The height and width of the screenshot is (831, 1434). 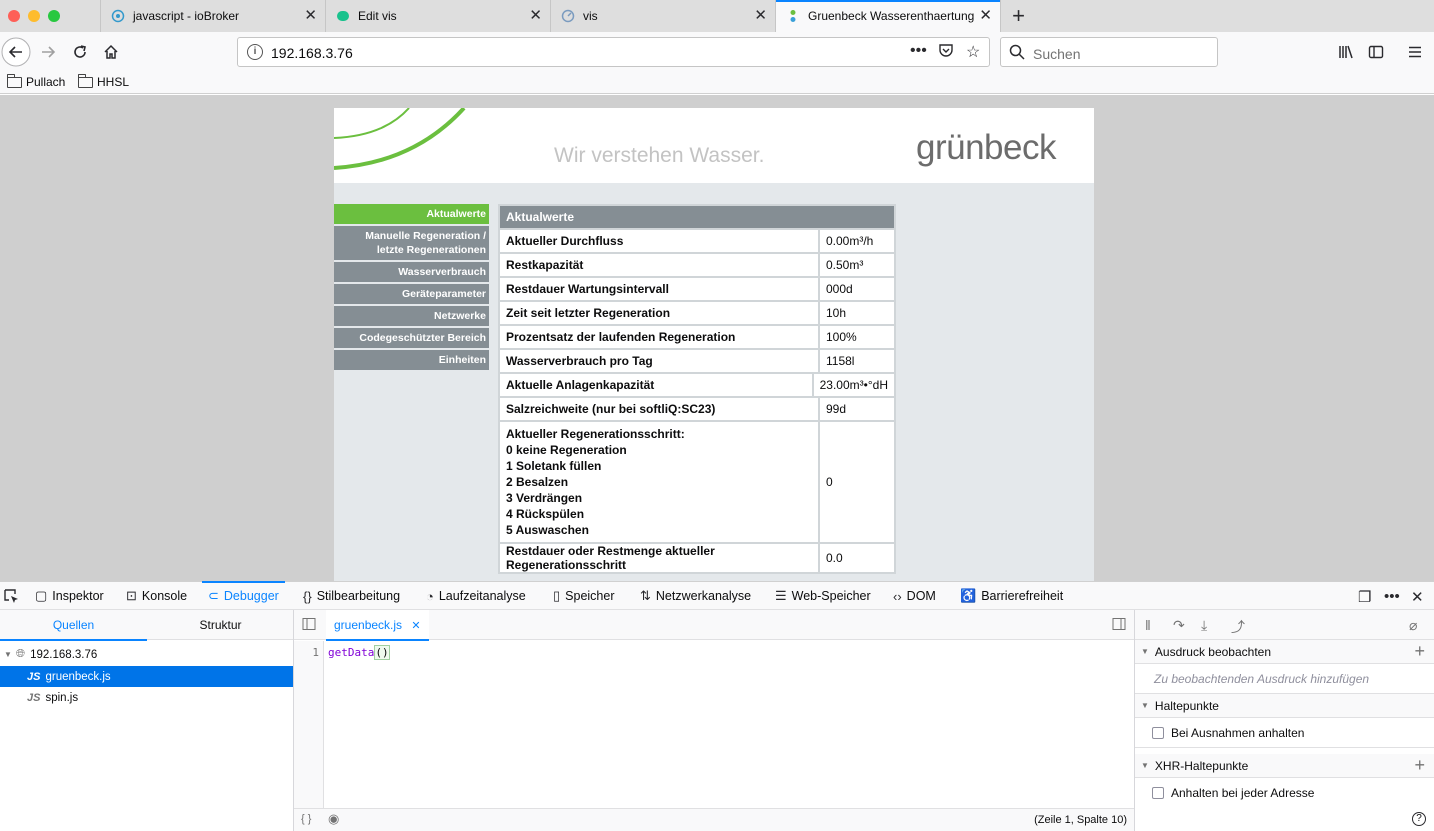 What do you see at coordinates (1109, 52) in the screenshot?
I see `search-bar: Suchen` at bounding box center [1109, 52].